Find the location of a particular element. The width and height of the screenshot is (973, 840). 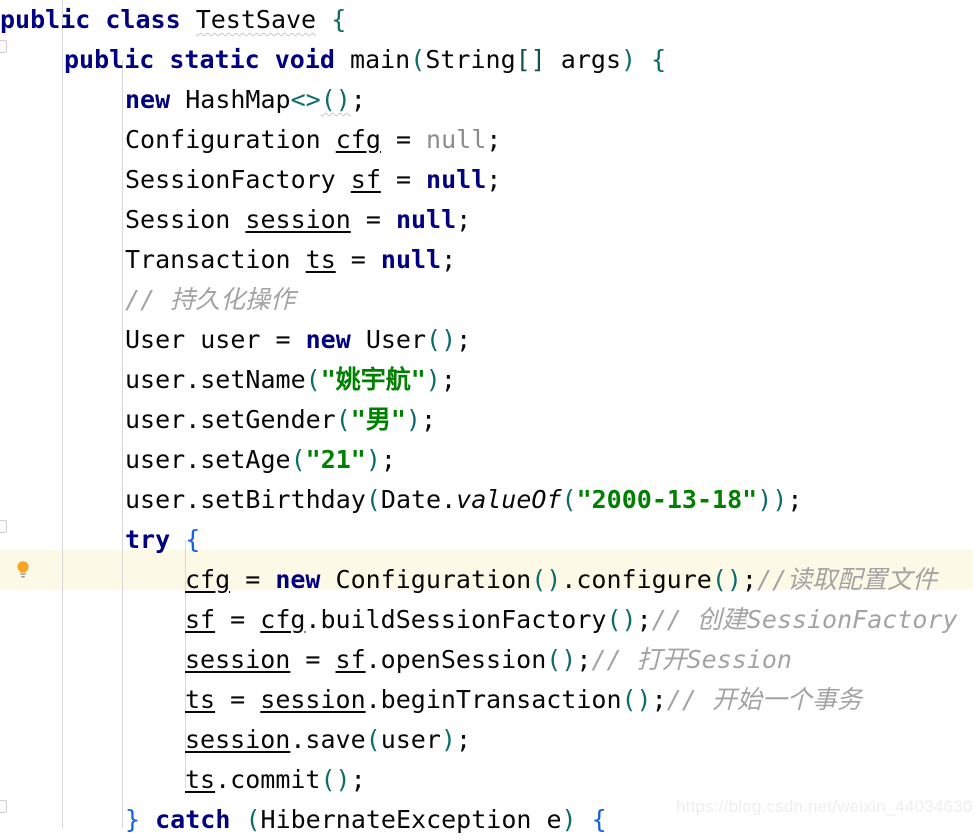

comment-begin-transaction: // 开始一个事务 is located at coordinates (764, 699).